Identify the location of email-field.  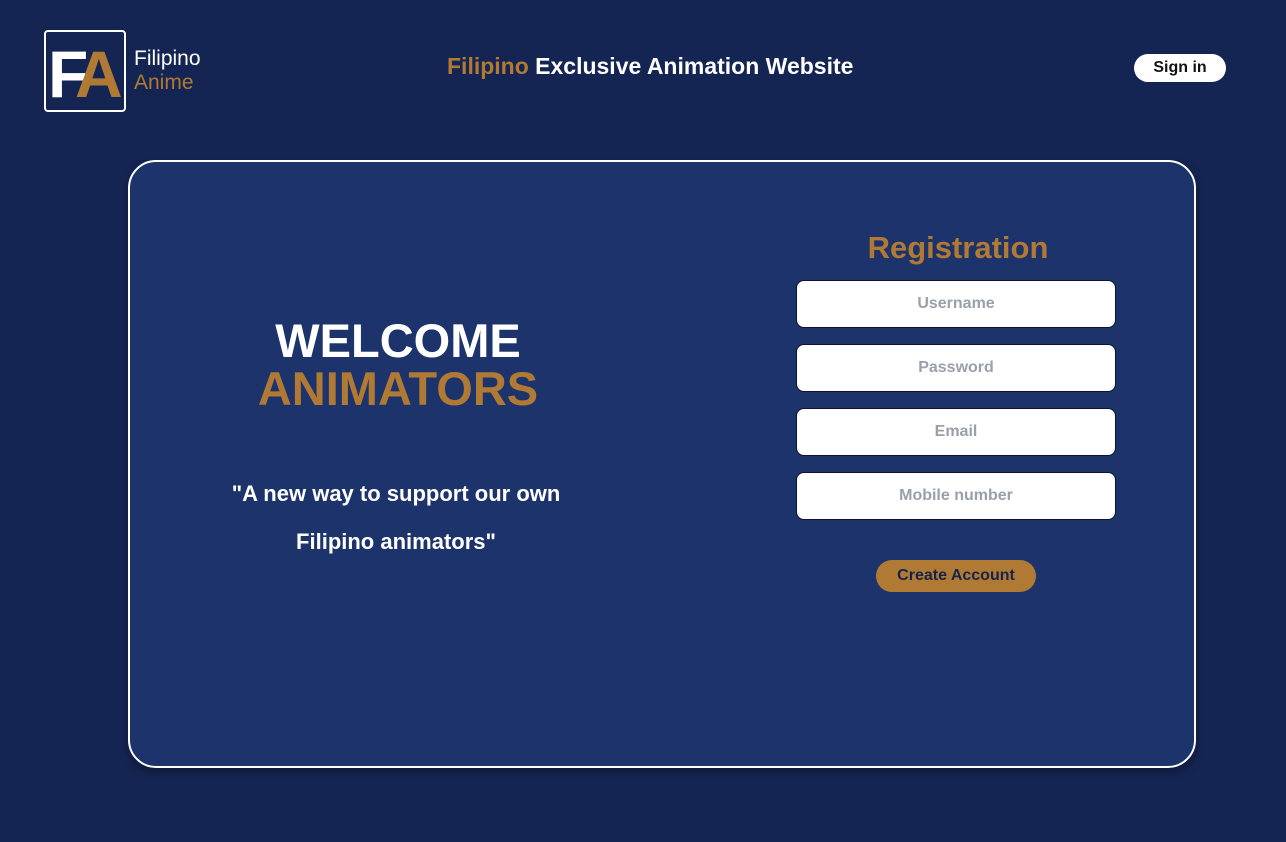
(956, 432).